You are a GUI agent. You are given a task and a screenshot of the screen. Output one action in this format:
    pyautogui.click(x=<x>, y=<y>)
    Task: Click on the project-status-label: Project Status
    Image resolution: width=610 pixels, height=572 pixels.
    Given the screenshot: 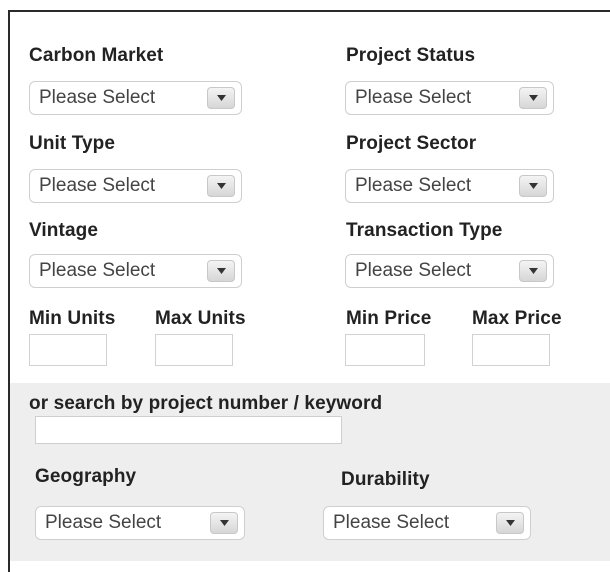 What is the action you would take?
    pyautogui.click(x=411, y=55)
    